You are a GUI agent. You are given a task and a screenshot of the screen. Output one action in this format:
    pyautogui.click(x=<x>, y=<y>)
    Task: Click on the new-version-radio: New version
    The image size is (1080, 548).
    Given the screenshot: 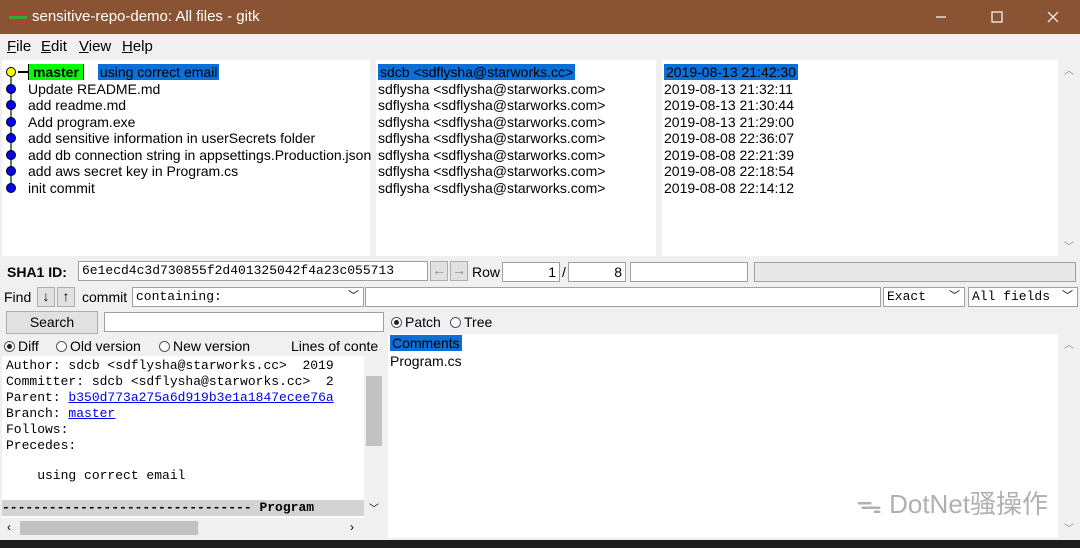 What is the action you would take?
    pyautogui.click(x=204, y=346)
    